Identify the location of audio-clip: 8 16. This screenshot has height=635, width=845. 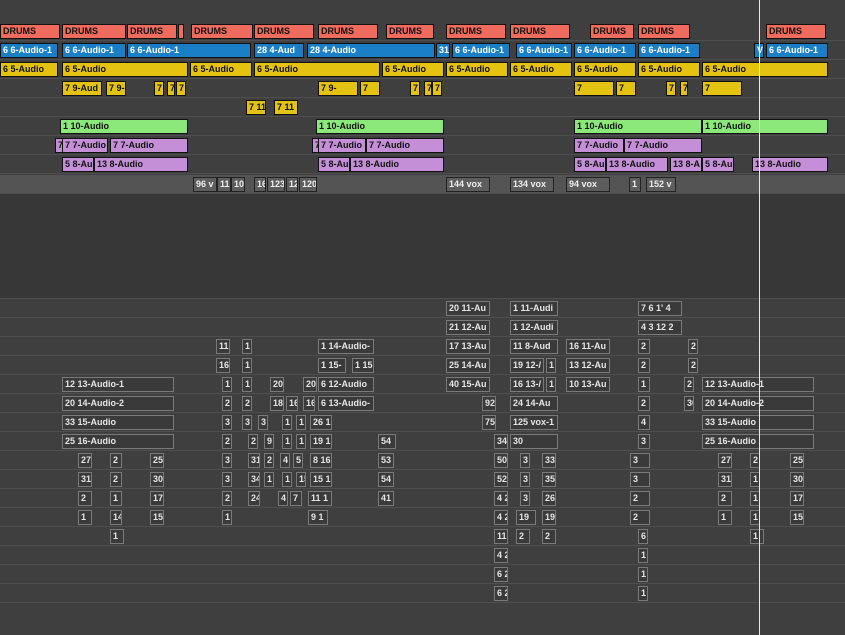
(321, 460).